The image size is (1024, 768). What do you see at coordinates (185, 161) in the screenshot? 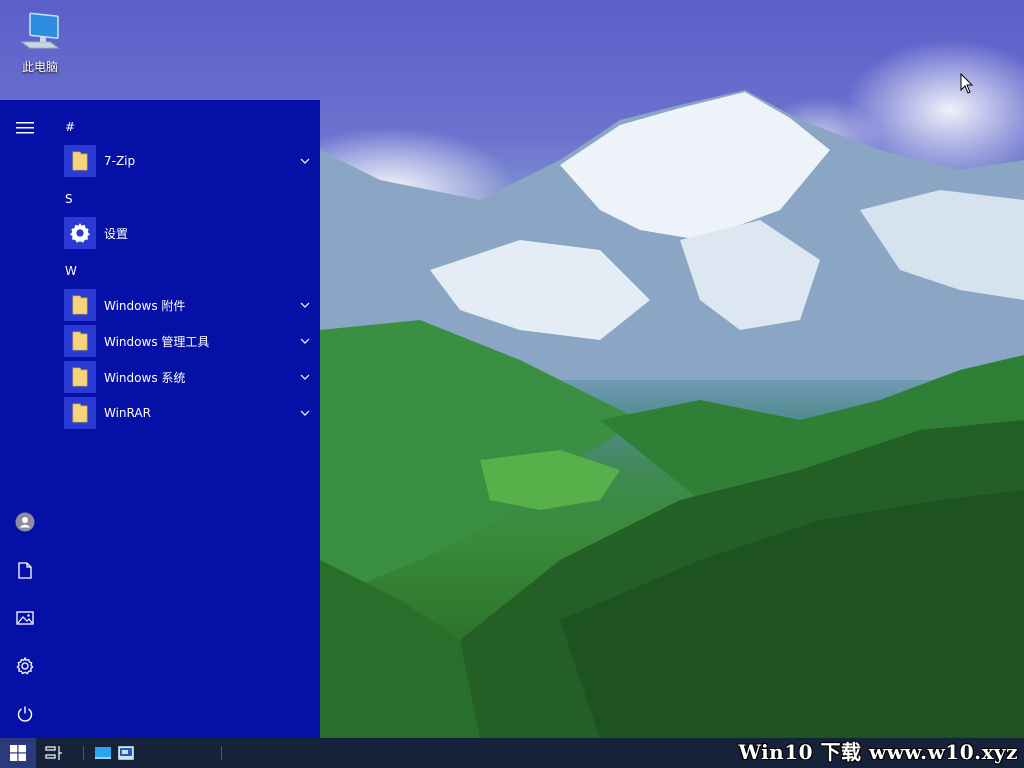
I see `app-item-7zip: 7-Zip` at bounding box center [185, 161].